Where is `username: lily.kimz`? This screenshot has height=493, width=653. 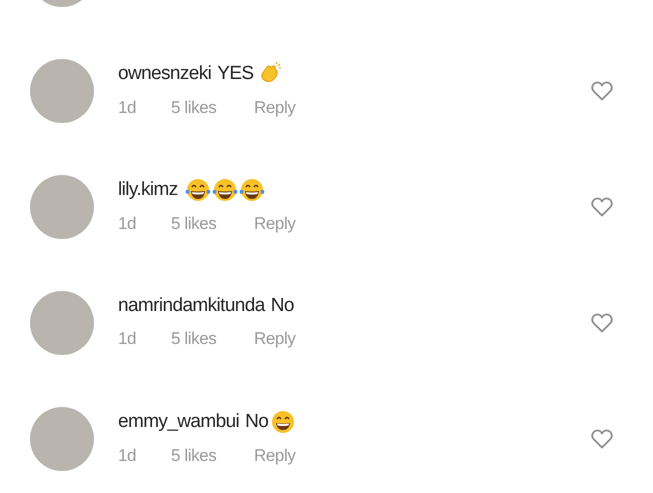 username: lily.kimz is located at coordinates (148, 190).